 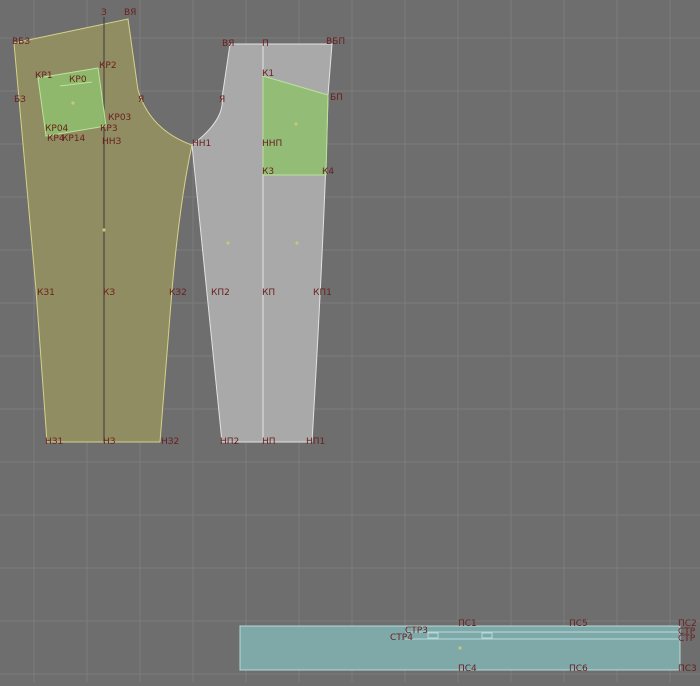 What do you see at coordinates (228, 243) in the screenshot?
I see `point-kp-left` at bounding box center [228, 243].